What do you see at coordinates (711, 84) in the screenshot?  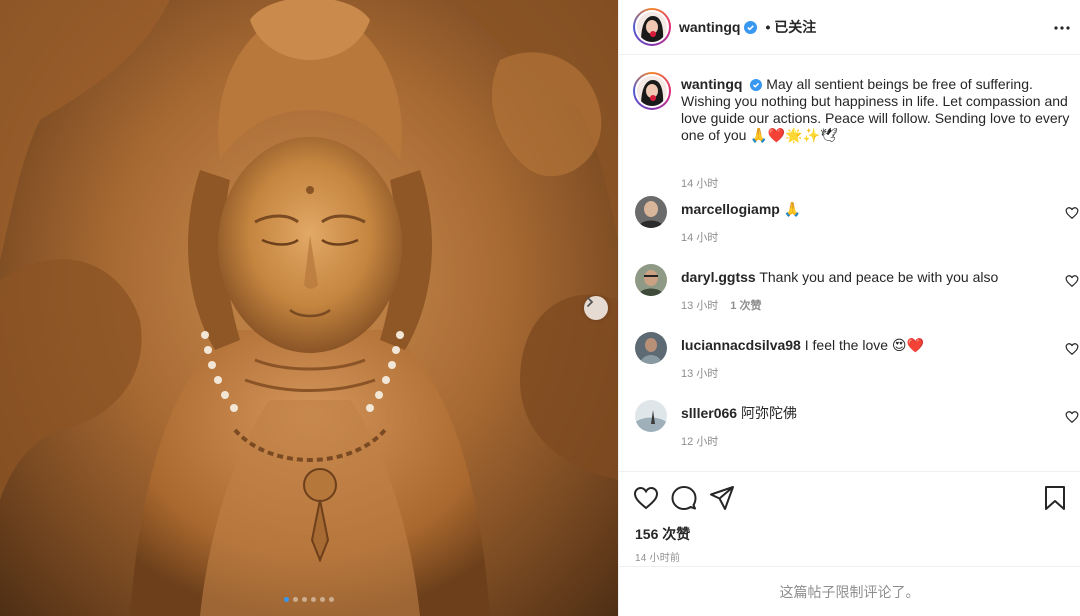 I see `caption-username: wantingq` at bounding box center [711, 84].